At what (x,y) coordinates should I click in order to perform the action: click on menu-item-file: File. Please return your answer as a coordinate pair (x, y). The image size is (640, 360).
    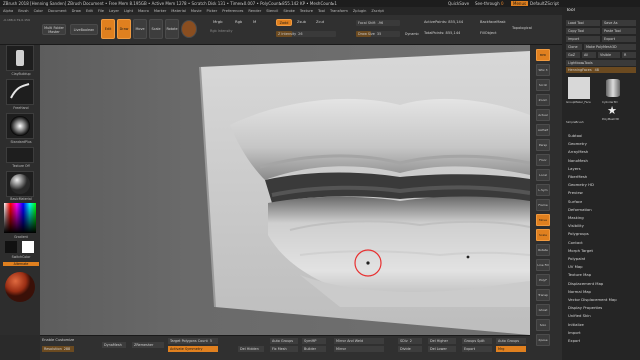
    Looking at the image, I should click on (101, 11).